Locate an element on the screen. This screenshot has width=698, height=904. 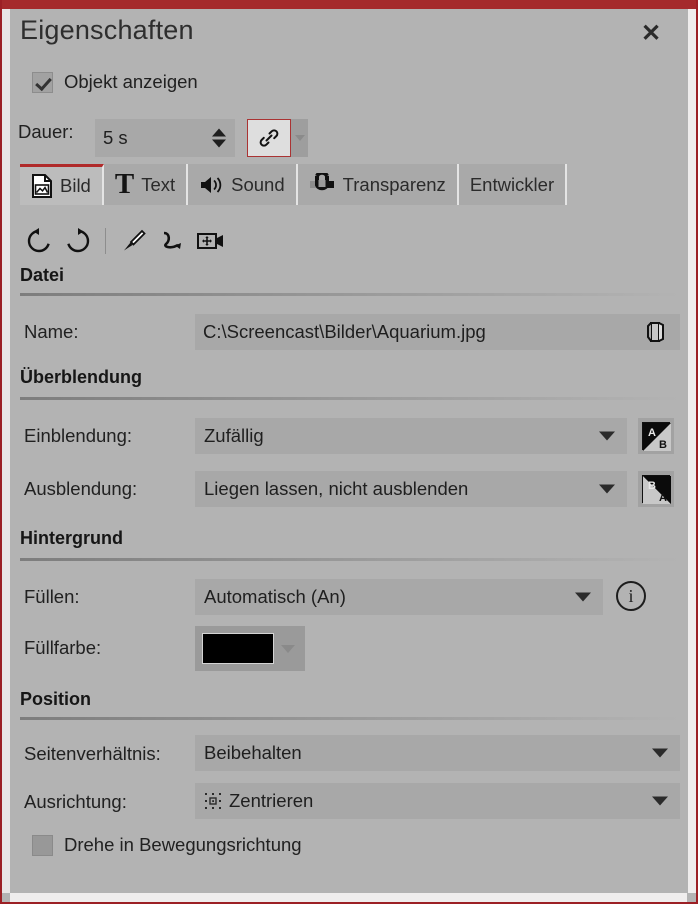
fade-in-preview-button: A B is located at coordinates (656, 436).